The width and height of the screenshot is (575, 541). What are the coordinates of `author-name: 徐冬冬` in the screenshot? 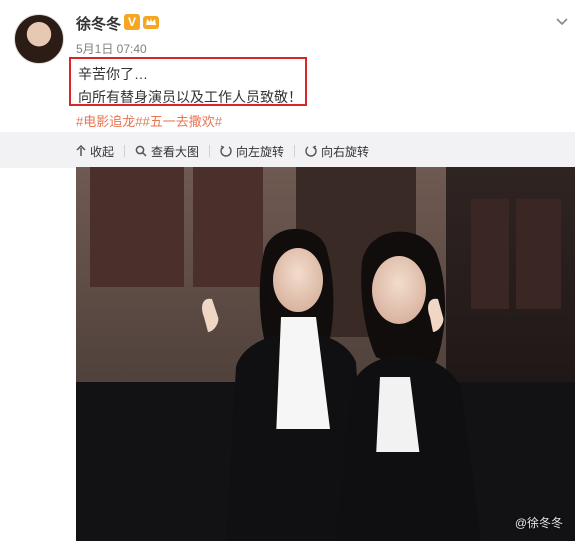 It's located at (98, 23).